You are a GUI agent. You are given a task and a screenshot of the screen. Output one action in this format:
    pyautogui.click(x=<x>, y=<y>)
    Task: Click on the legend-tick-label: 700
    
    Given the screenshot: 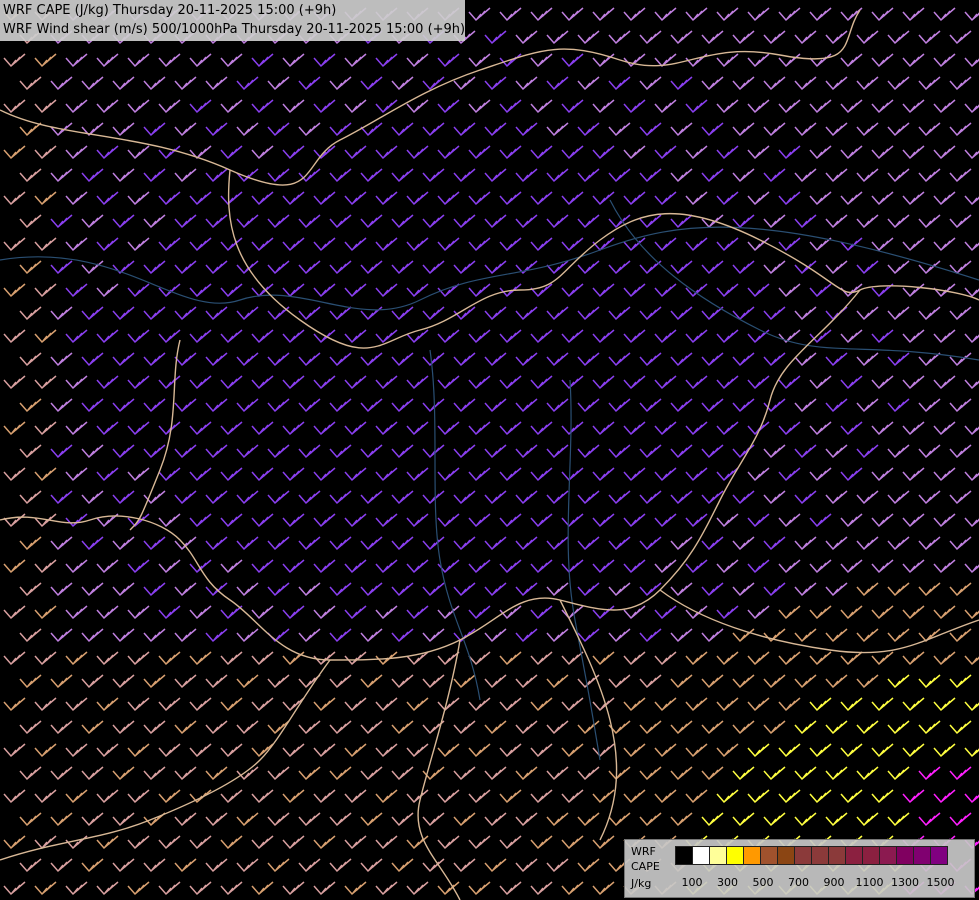 What is the action you would take?
    pyautogui.click(x=798, y=882)
    